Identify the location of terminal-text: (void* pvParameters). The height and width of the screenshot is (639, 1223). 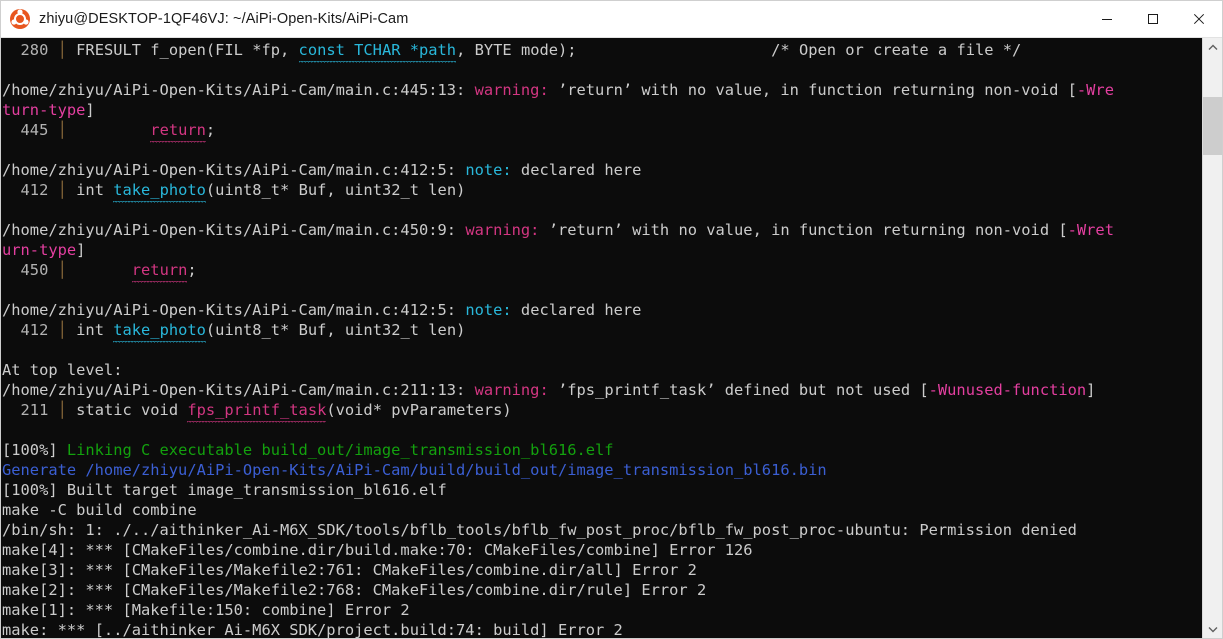
(419, 410).